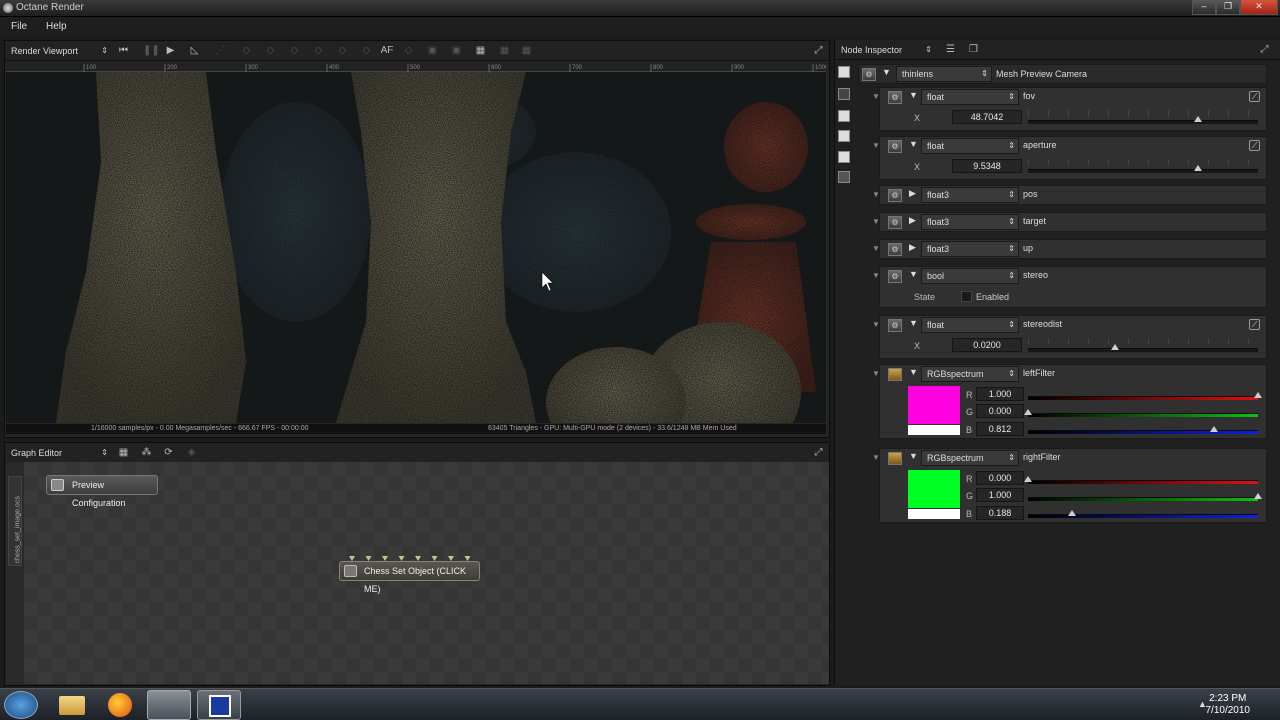 The width and height of the screenshot is (1280, 720). I want to click on fov-type-select: float ⇕, so click(970, 97).